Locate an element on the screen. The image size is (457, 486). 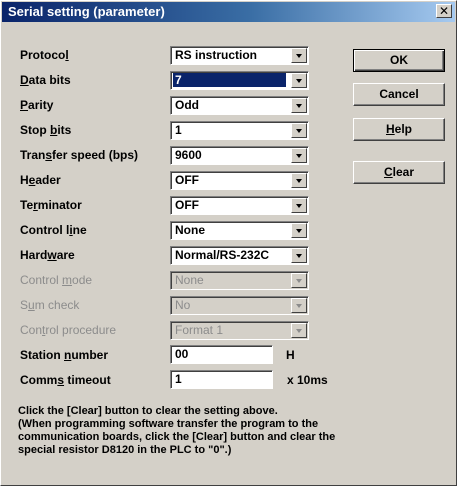
comms-timeout-value: 1 is located at coordinates (178, 379).